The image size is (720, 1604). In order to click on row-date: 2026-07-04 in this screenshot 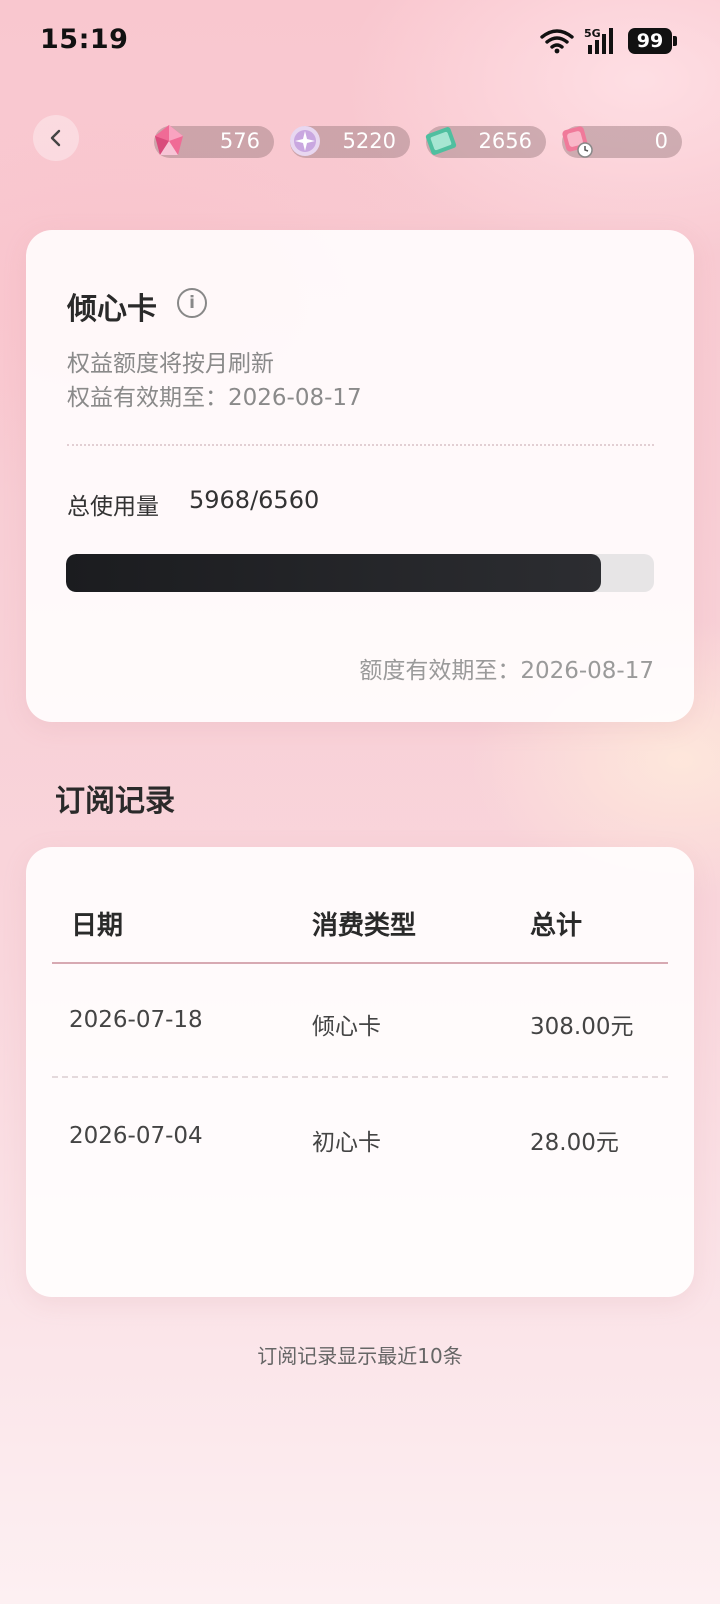, I will do `click(136, 1136)`.